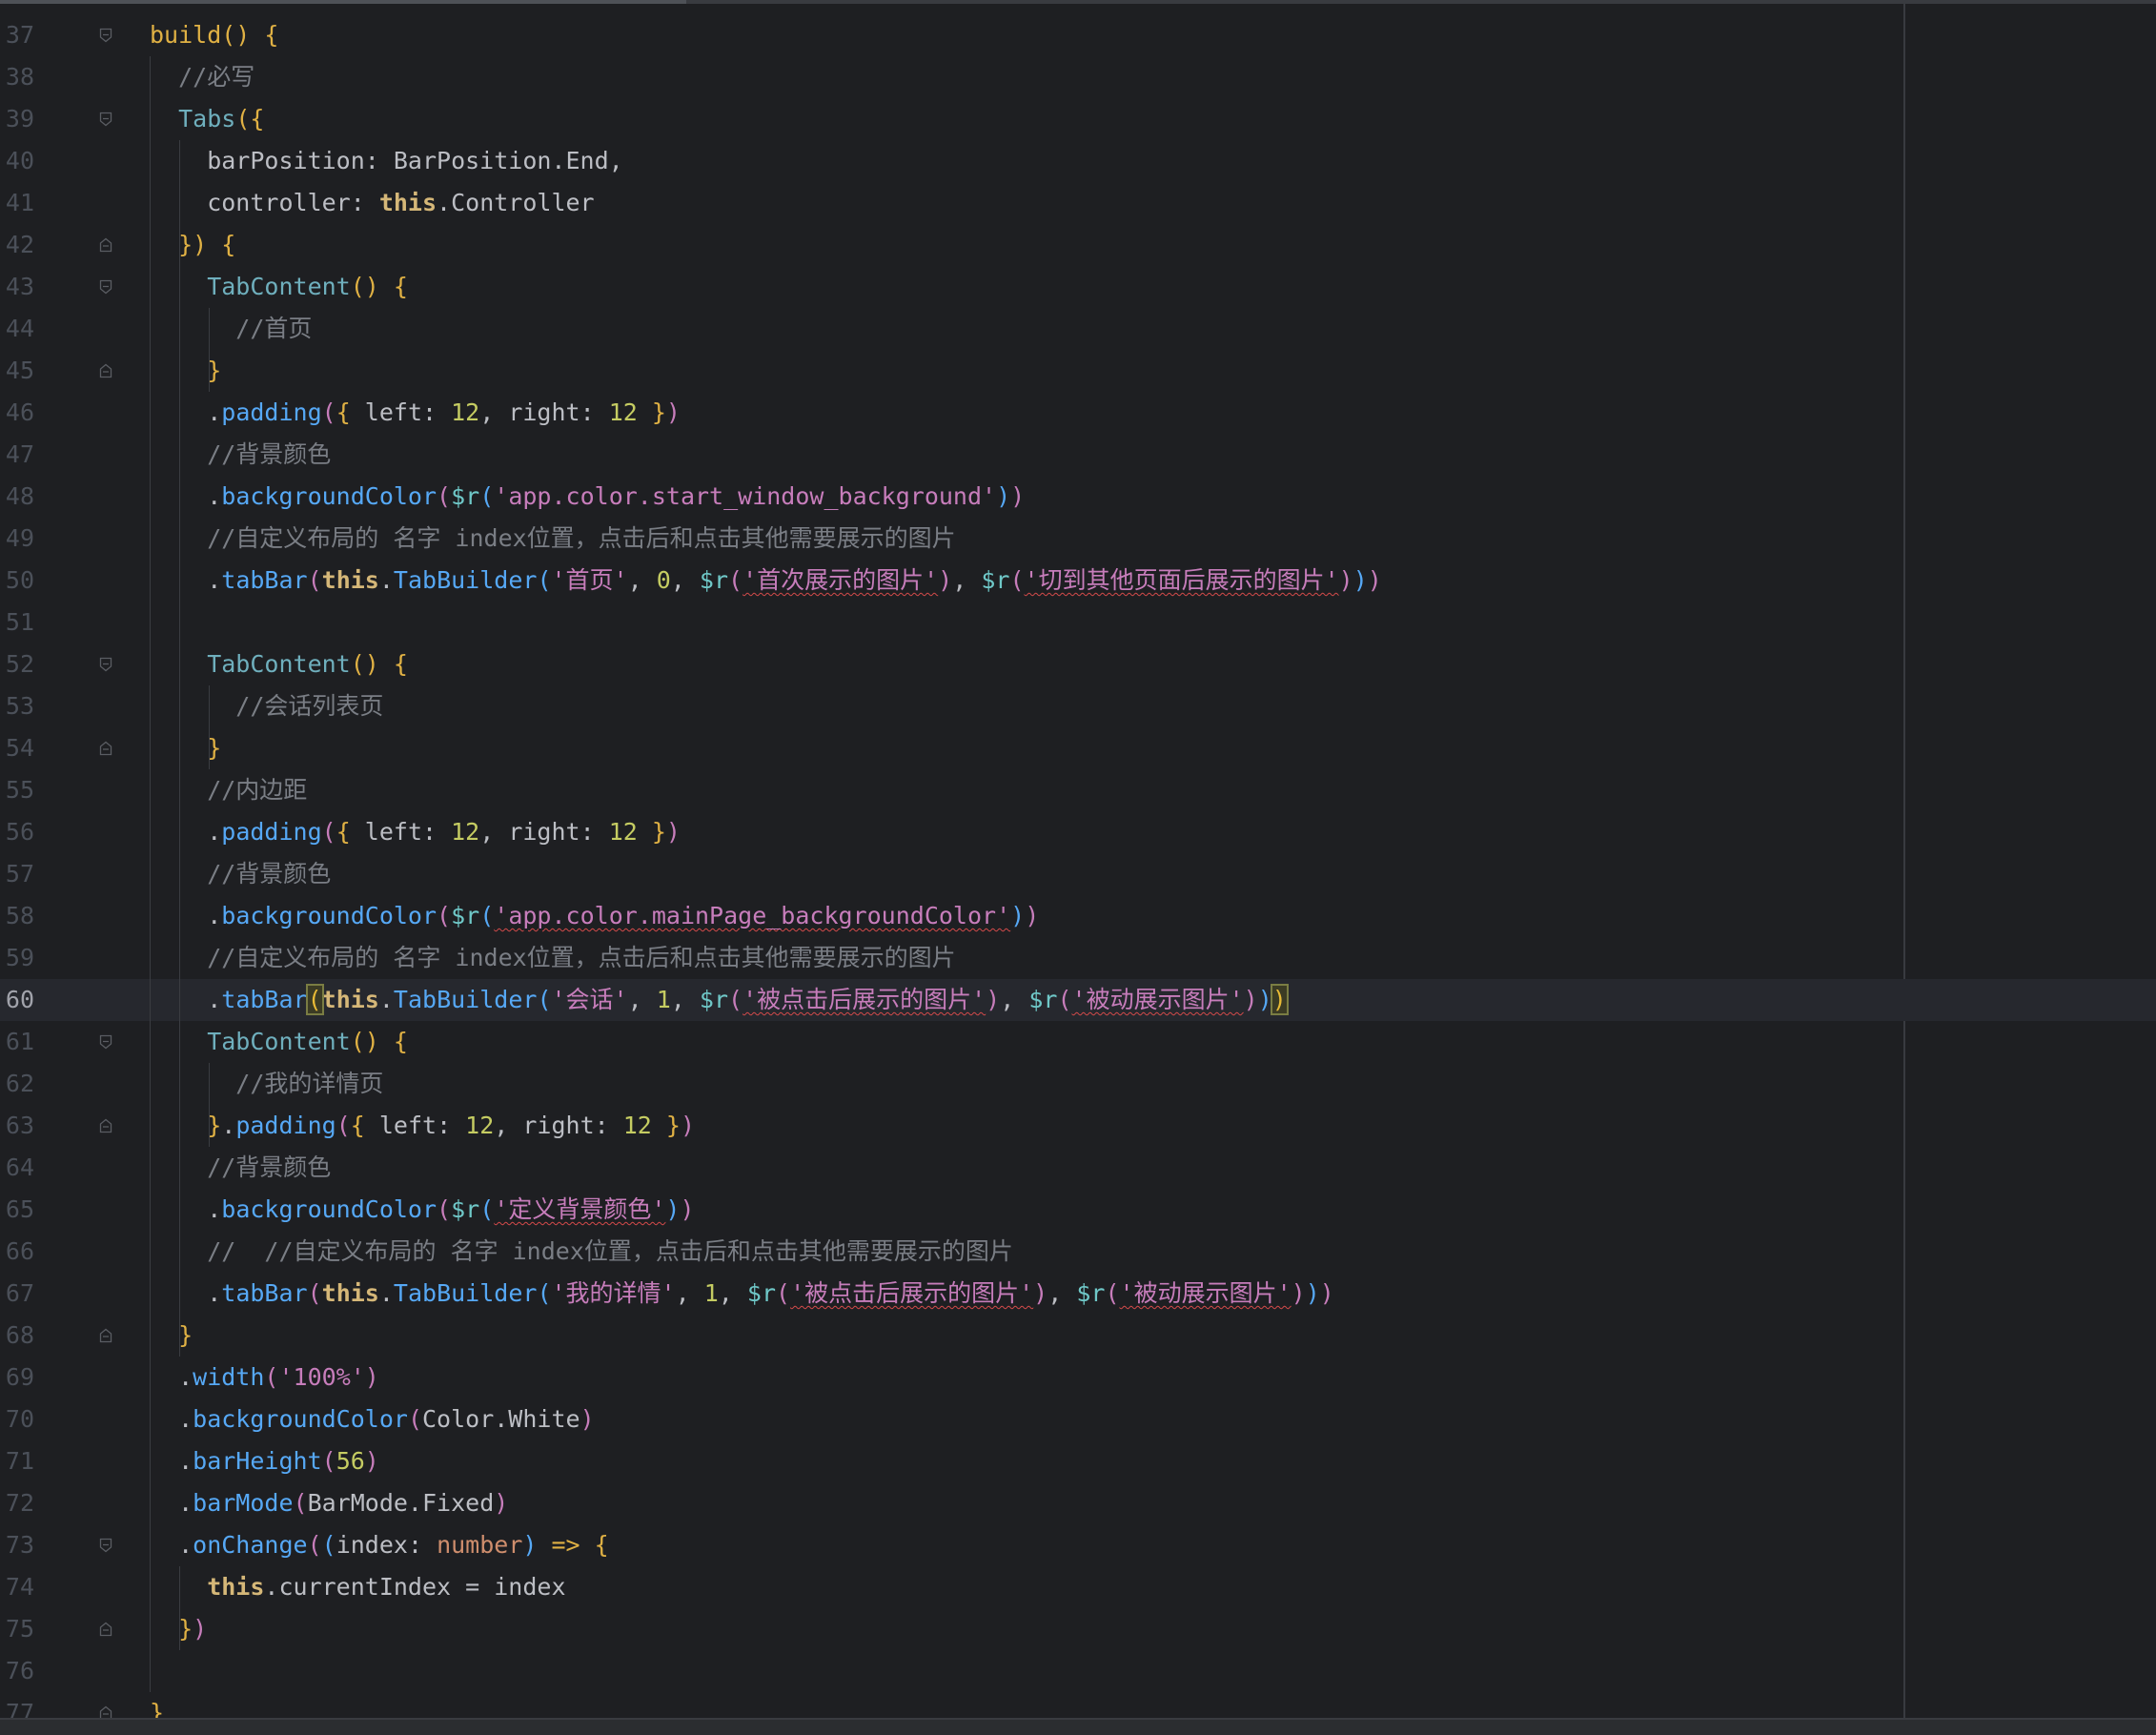 The width and height of the screenshot is (2156, 1735). Describe the element at coordinates (1078, 1461) in the screenshot. I see `code-line: 71 .barHeight(56)` at that location.